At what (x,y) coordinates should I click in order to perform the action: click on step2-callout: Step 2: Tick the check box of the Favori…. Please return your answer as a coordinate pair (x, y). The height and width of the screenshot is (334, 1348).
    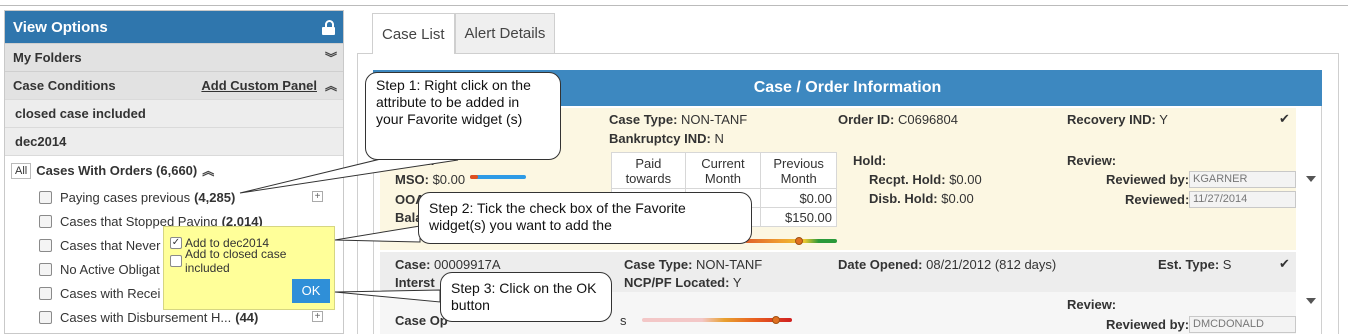
    Looking at the image, I should click on (585, 218).